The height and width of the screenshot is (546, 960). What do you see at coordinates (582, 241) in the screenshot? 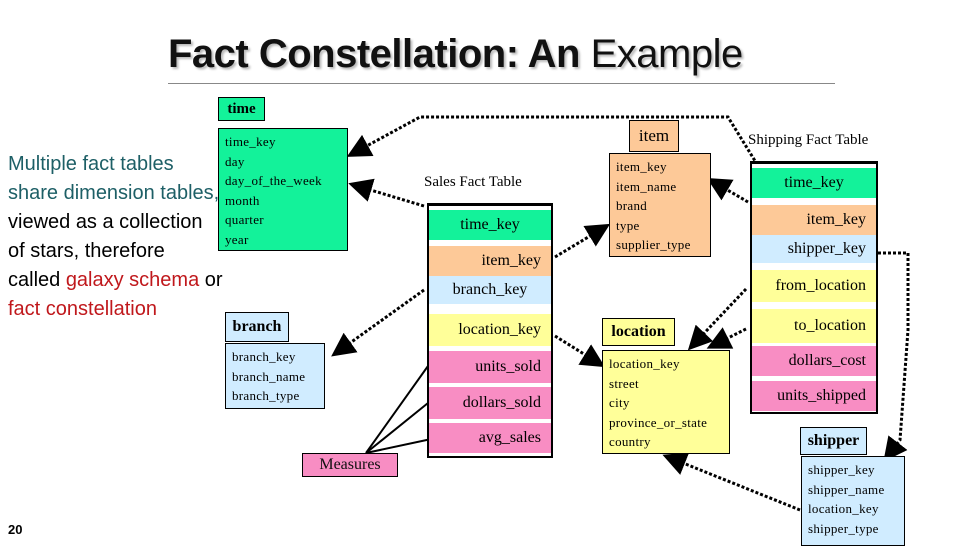
I see `link-sales-item-to-item` at bounding box center [582, 241].